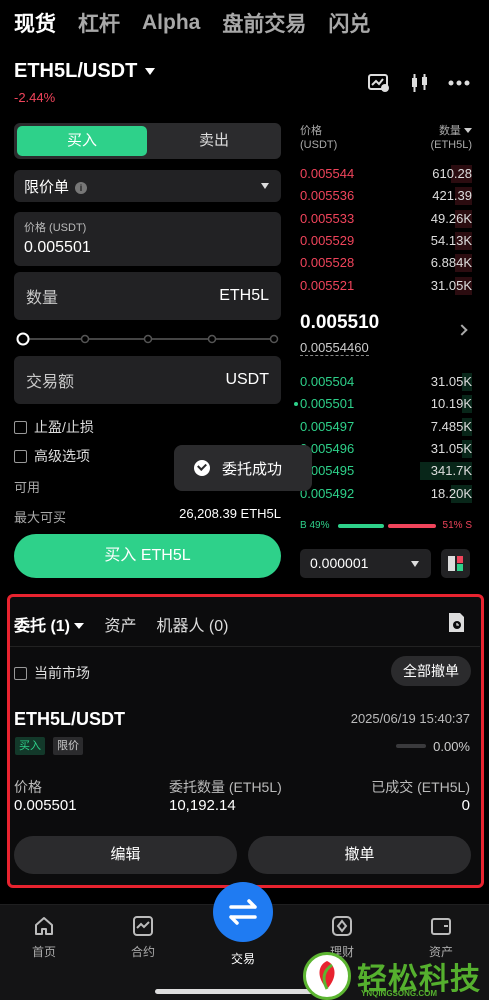 The width and height of the screenshot is (489, 1000). I want to click on tab-open-orders: 委托 (1), so click(49, 624).